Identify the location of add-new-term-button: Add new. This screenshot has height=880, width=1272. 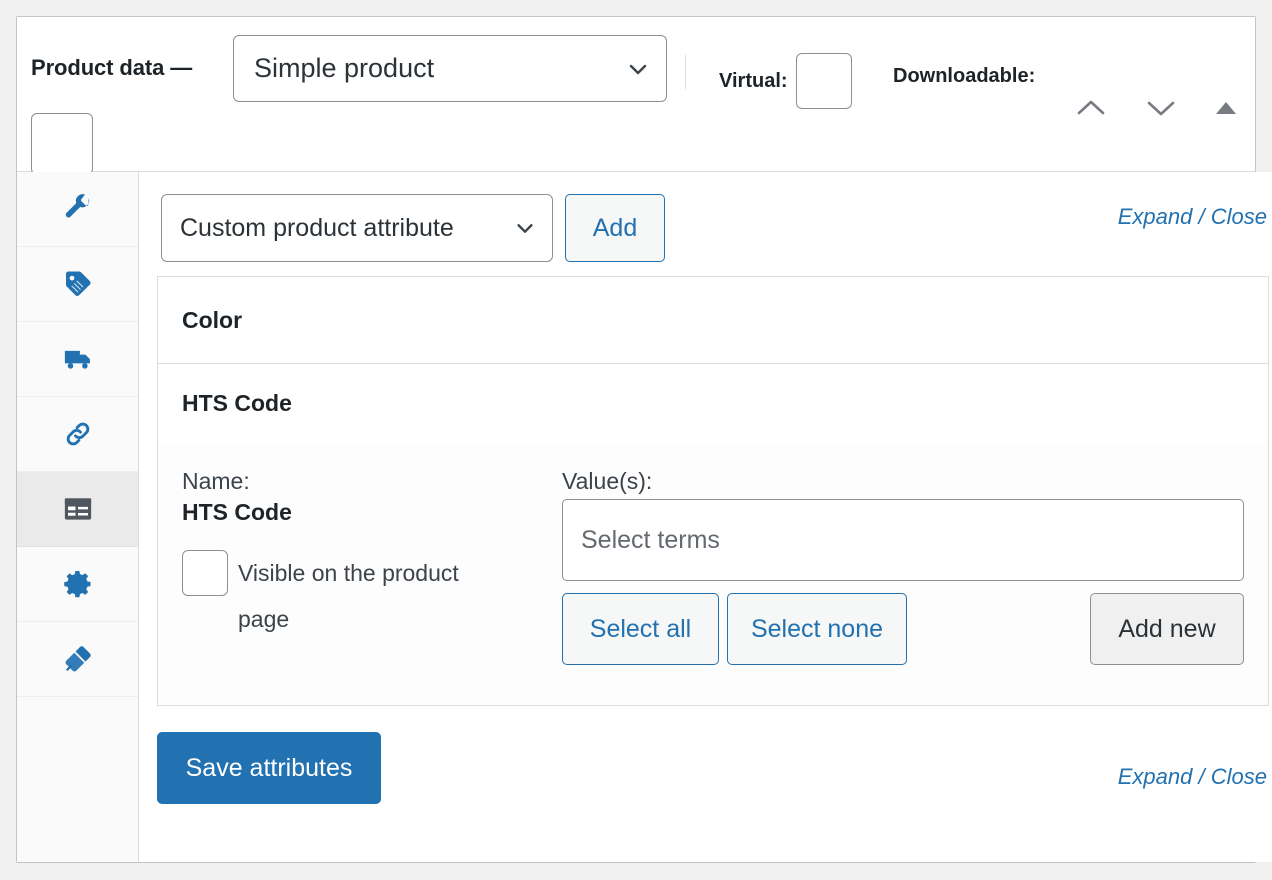
(1167, 629).